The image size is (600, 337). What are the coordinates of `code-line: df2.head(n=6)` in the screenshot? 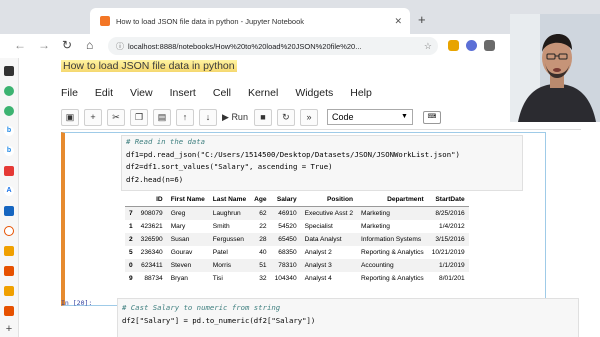 It's located at (155, 179).